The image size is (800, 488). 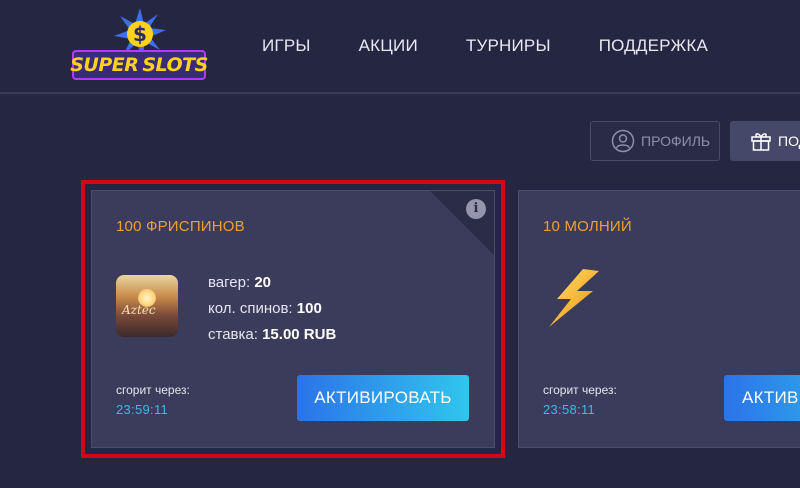 I want to click on activate-button: АКТИВ, so click(x=762, y=398).